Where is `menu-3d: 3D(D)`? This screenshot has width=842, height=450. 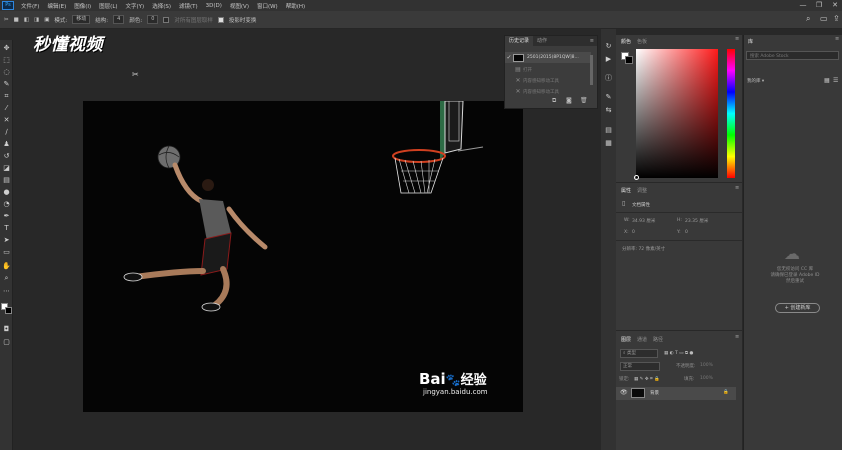
menu-3d: 3D(D) is located at coordinates (214, 6).